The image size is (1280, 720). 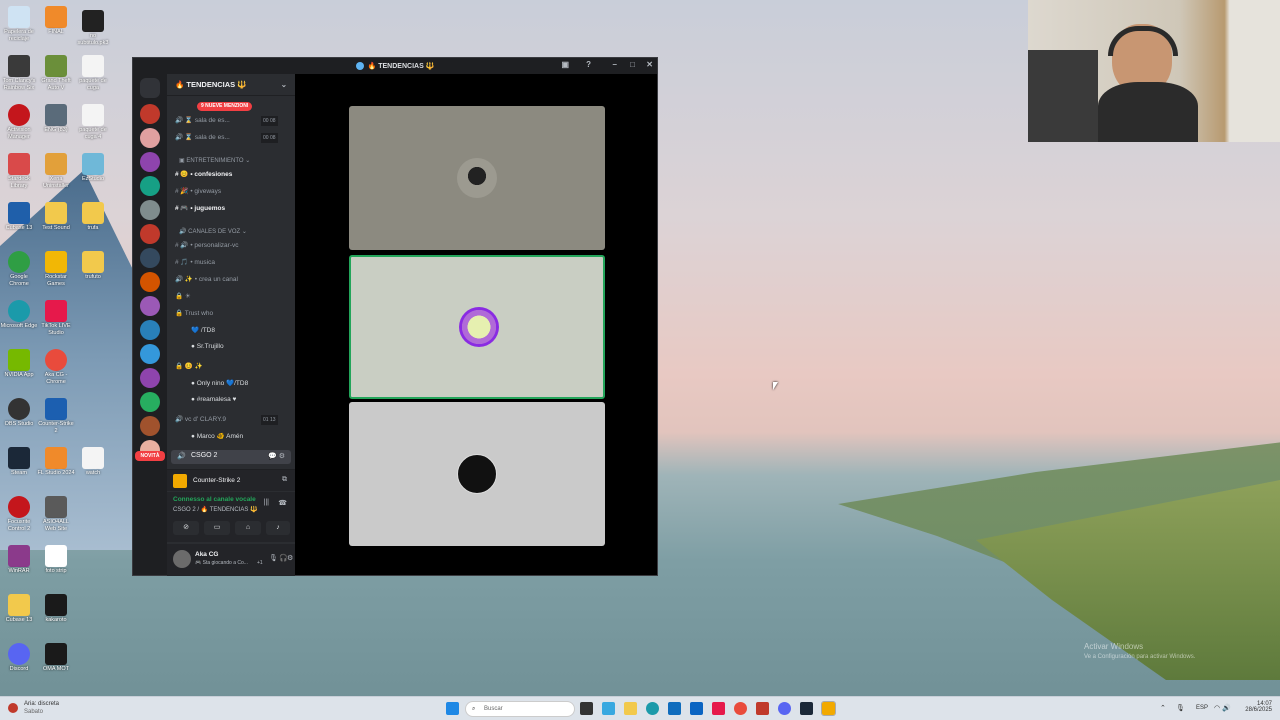 What do you see at coordinates (652, 708) in the screenshot?
I see `edge-icon` at bounding box center [652, 708].